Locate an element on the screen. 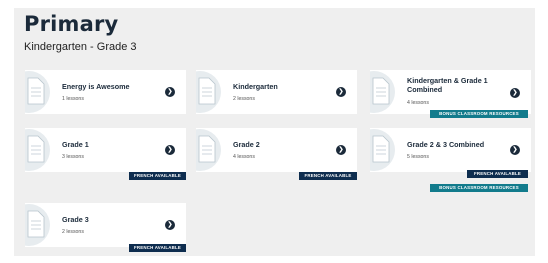 The height and width of the screenshot is (263, 548). course-name: Grade 3 is located at coordinates (75, 219).